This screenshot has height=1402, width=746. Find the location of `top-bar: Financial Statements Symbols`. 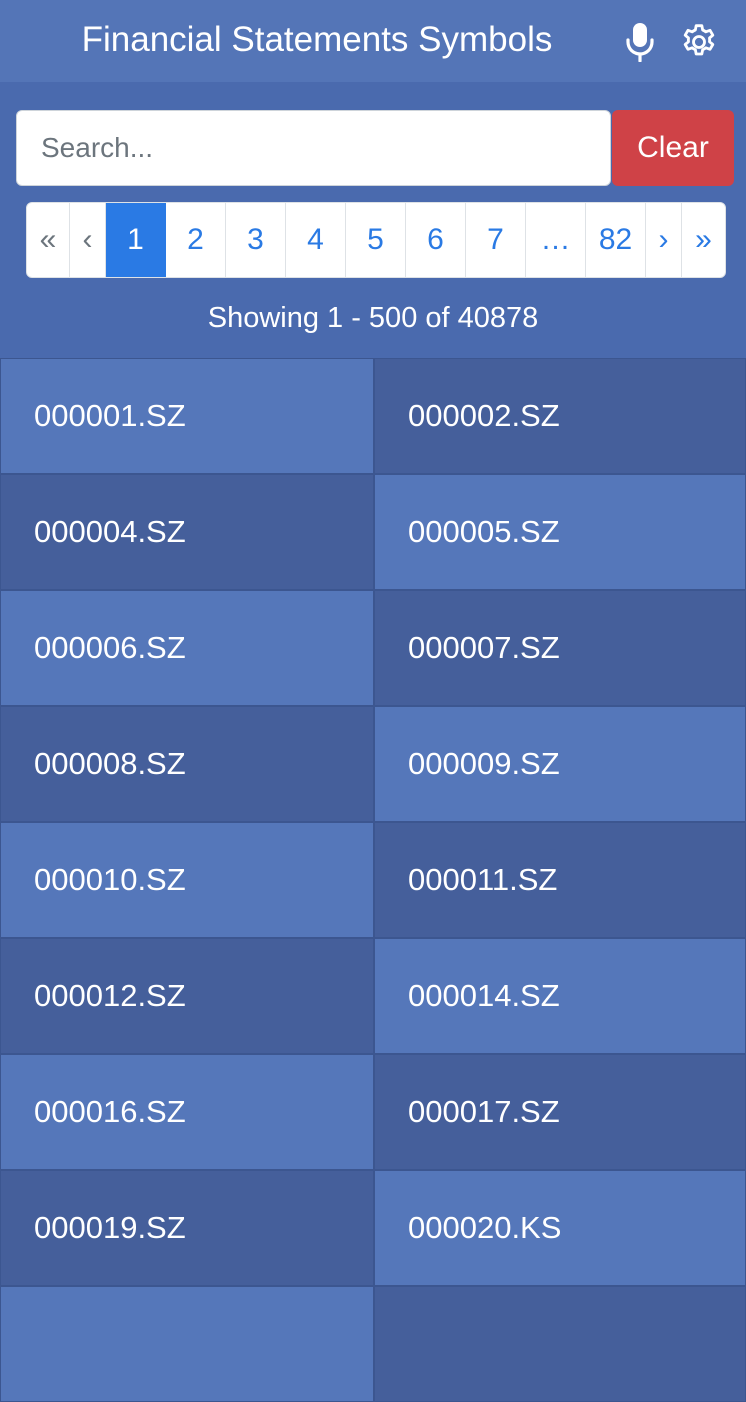

top-bar: Financial Statements Symbols is located at coordinates (373, 41).